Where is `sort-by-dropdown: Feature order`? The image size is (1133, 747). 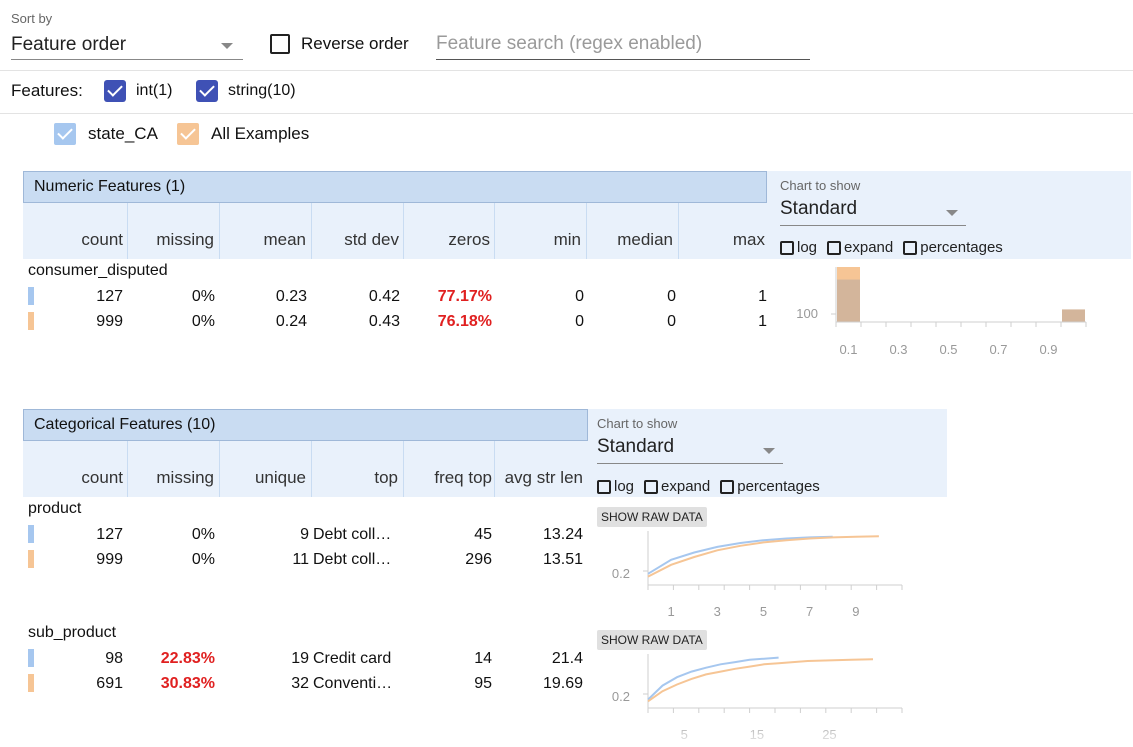 sort-by-dropdown: Feature order is located at coordinates (127, 46).